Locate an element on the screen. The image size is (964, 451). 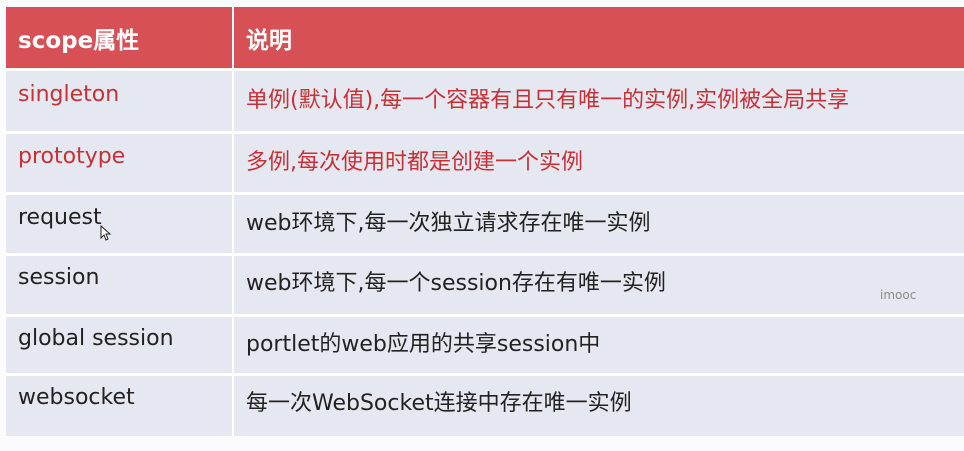
table-row: session web环境下,每一个session存在有唯一实例 is located at coordinates (485, 286).